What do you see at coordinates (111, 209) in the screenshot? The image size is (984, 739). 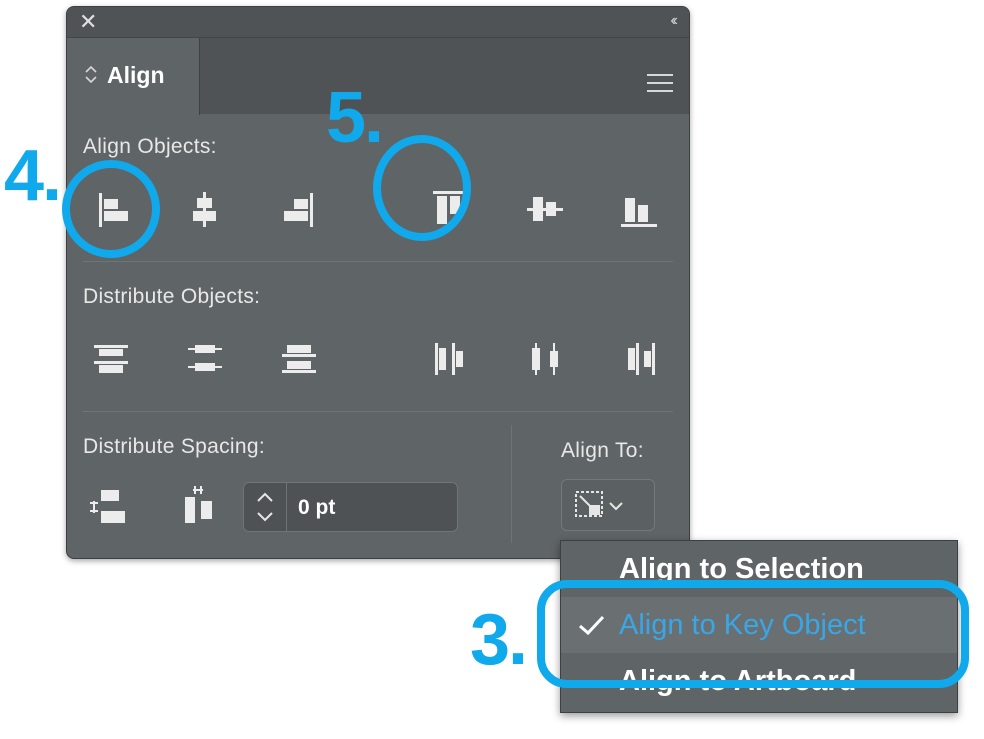 I see `annotation-circle-align-left` at bounding box center [111, 209].